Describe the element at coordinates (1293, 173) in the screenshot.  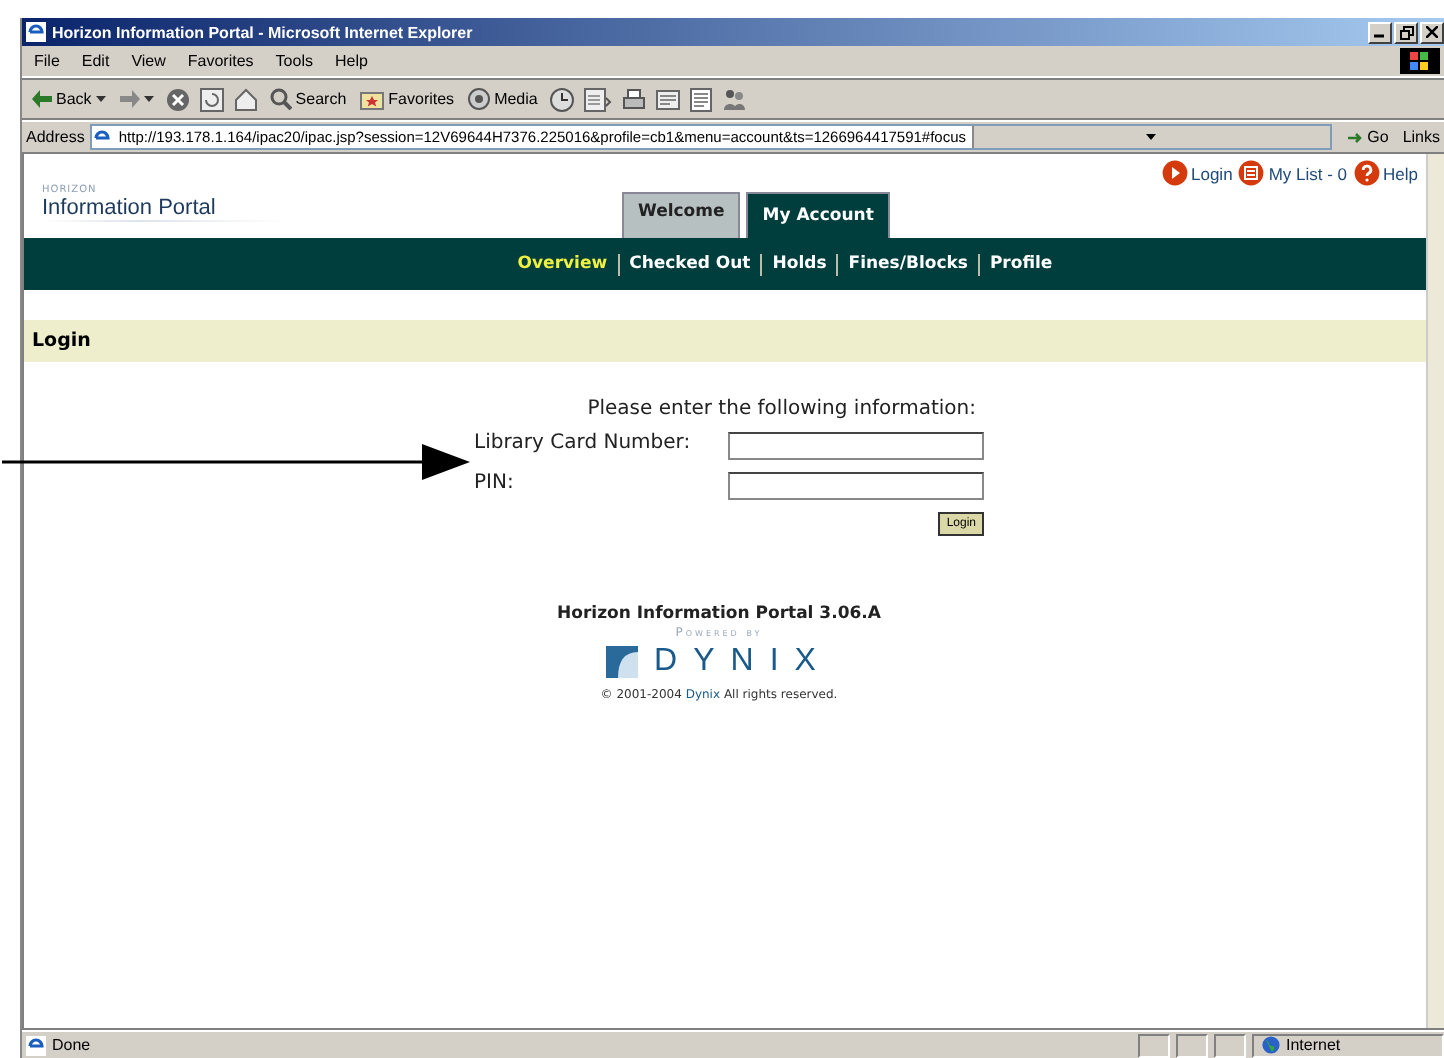
I see `top-link: My List - 0` at that location.